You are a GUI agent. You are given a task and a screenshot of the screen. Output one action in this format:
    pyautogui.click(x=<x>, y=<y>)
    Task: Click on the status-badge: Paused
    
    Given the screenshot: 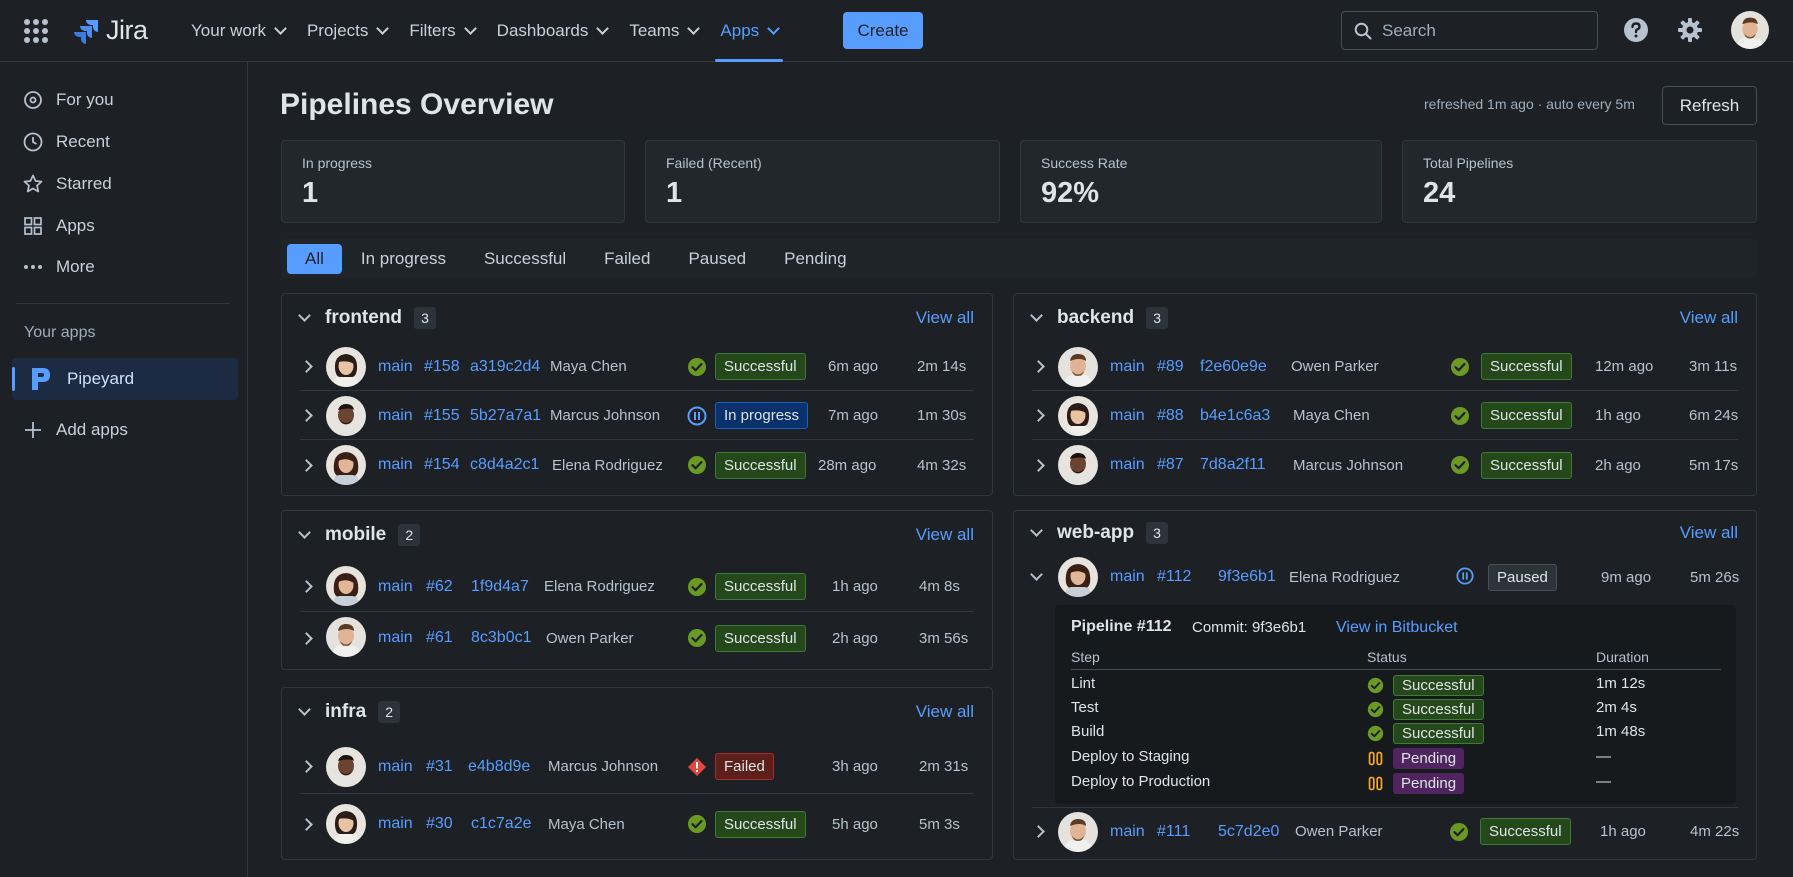 What is the action you would take?
    pyautogui.click(x=1522, y=577)
    